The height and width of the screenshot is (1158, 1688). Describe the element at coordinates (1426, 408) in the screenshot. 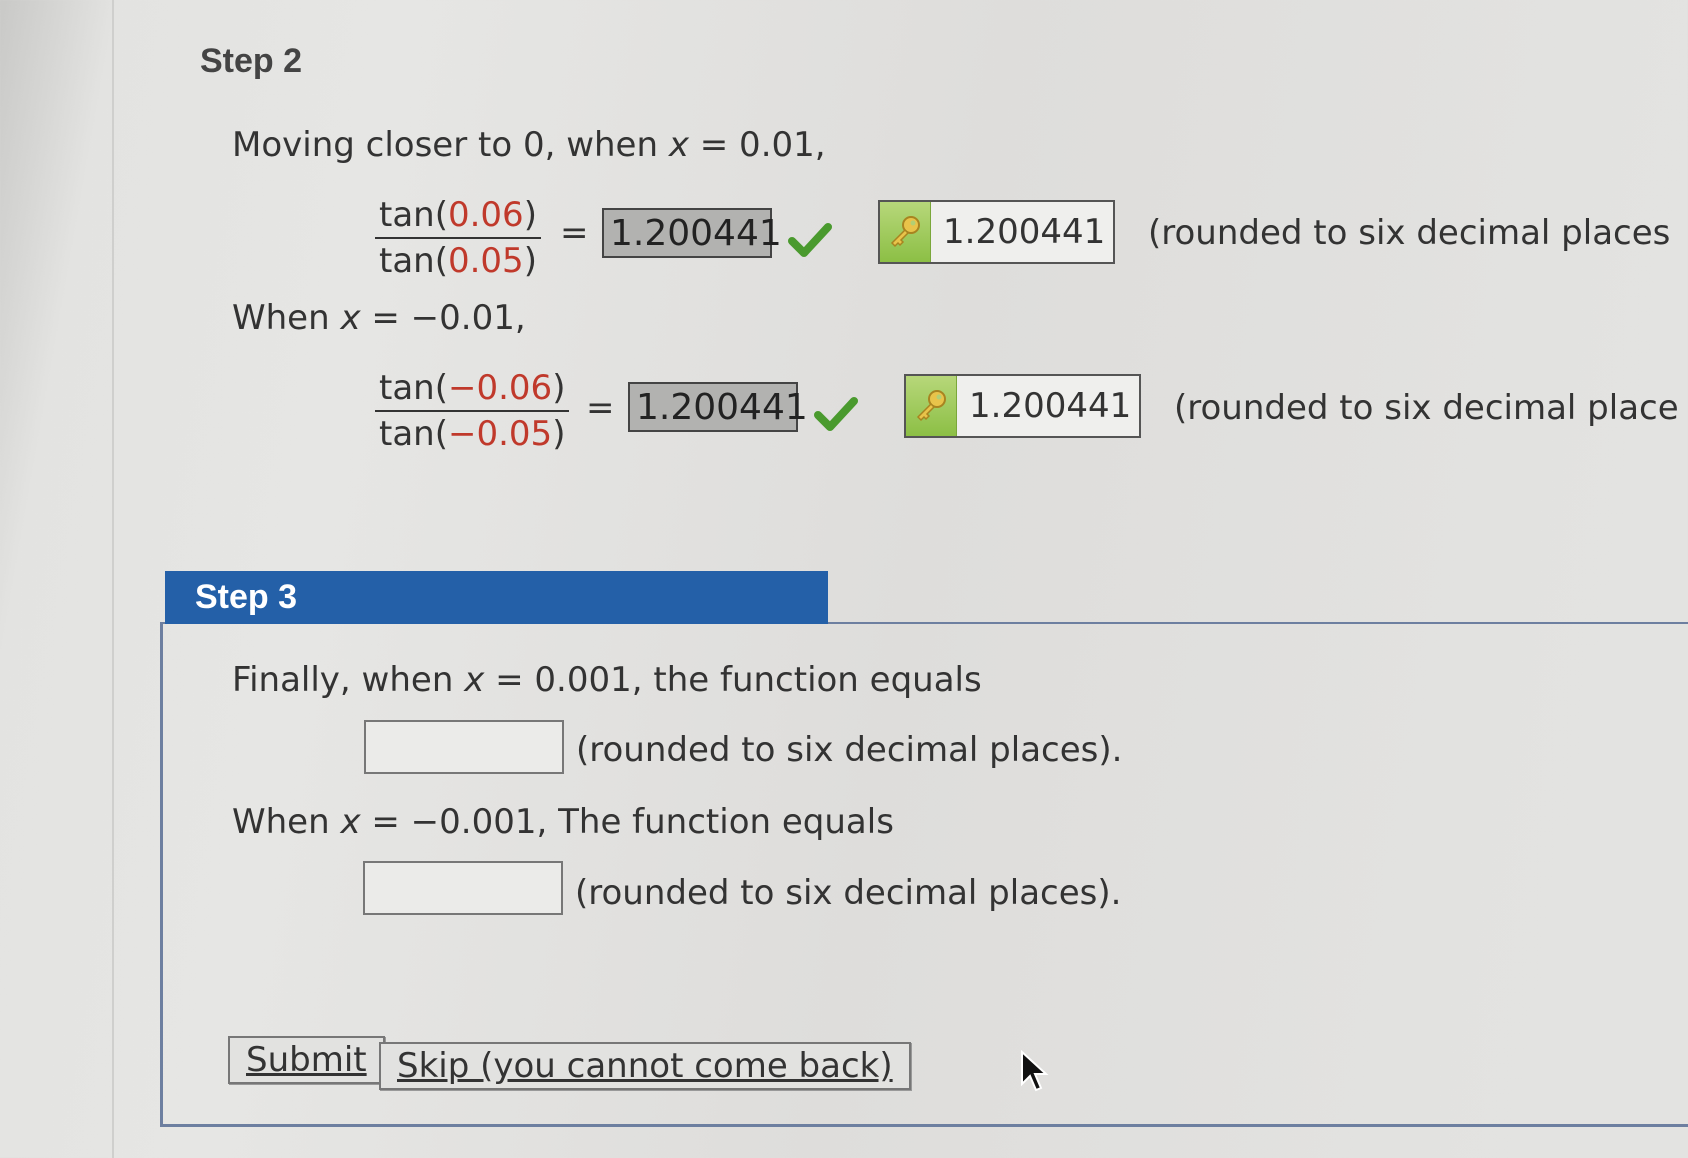

I see `rounding-note-2: (rounded to six decimal place` at that location.